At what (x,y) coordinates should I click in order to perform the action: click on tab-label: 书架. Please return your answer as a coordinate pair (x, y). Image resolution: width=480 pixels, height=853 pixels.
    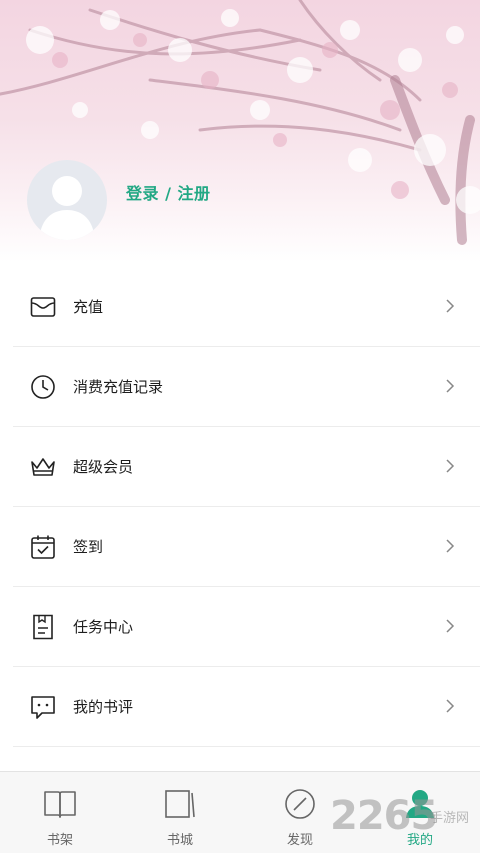
    Looking at the image, I should click on (59, 840).